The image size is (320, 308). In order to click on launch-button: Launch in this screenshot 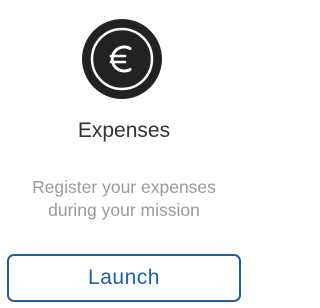, I will do `click(124, 278)`.